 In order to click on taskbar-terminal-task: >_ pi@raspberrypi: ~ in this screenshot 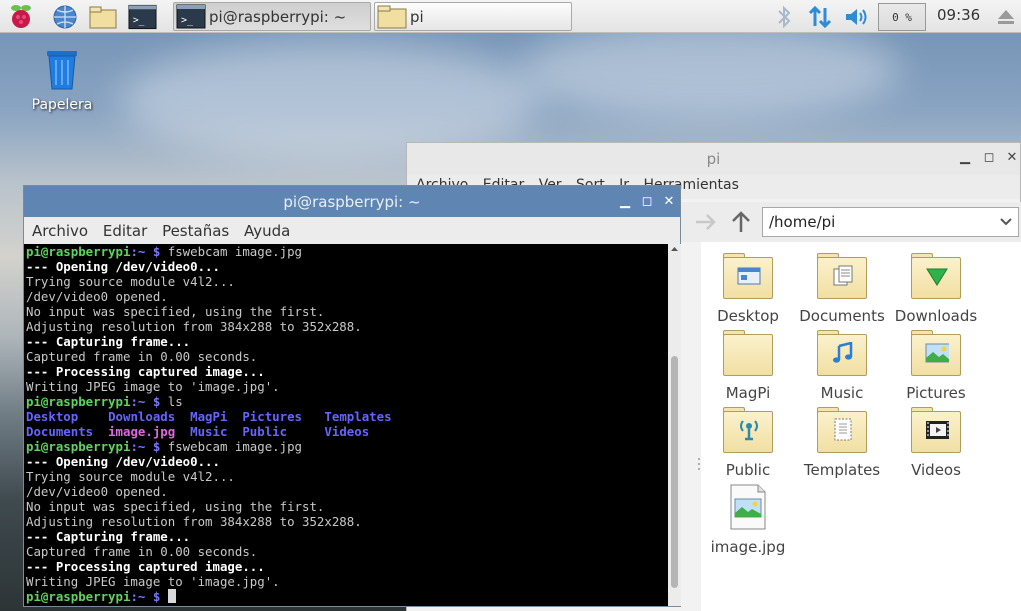, I will do `click(272, 16)`.